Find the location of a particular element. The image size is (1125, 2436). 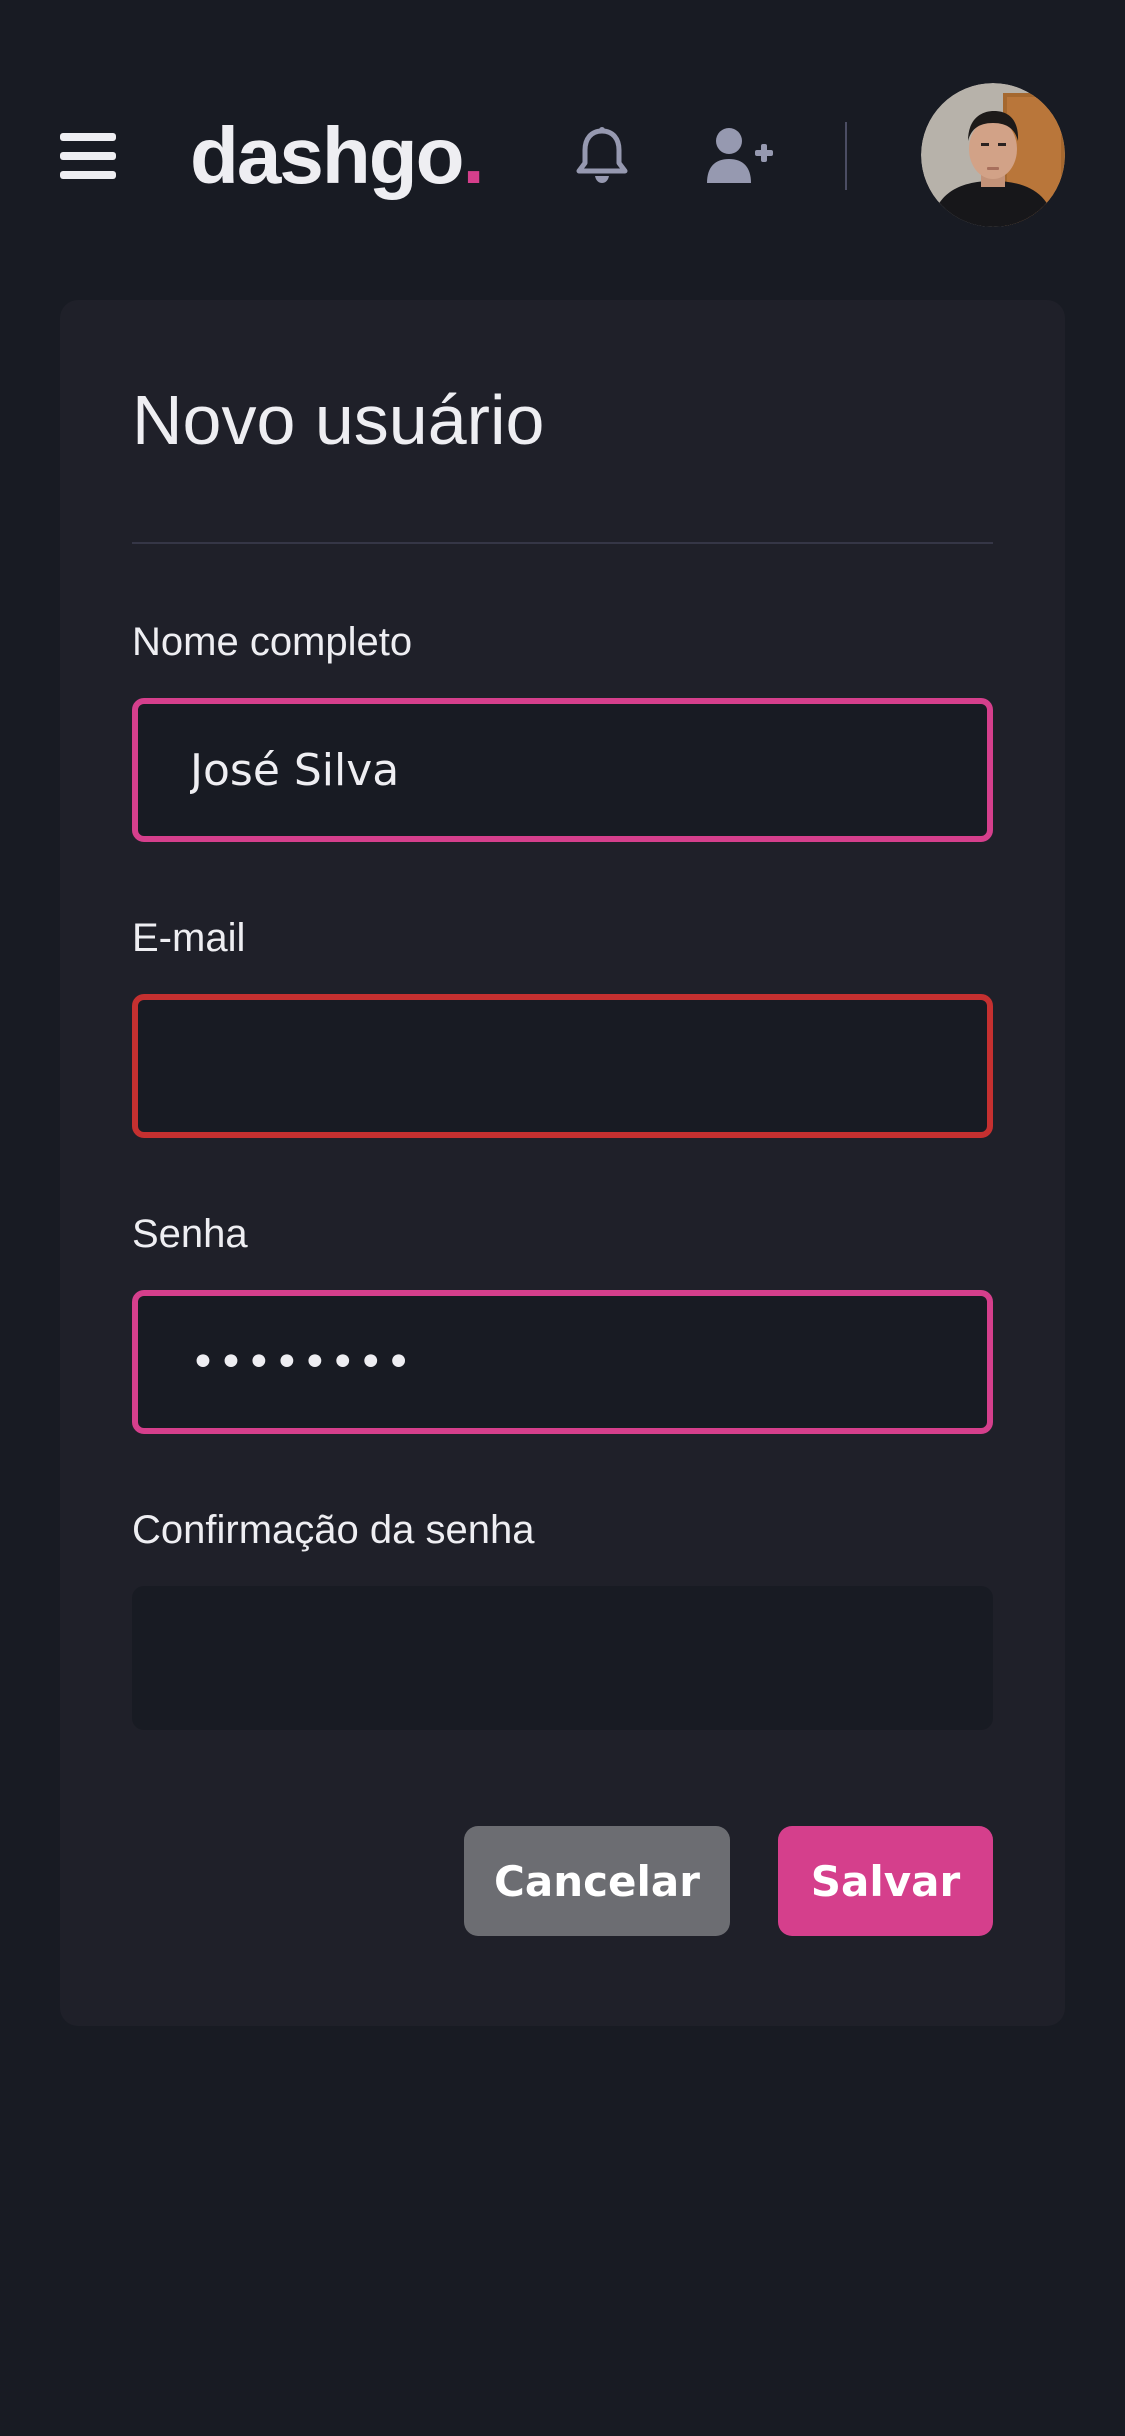

header-divider is located at coordinates (846, 156).